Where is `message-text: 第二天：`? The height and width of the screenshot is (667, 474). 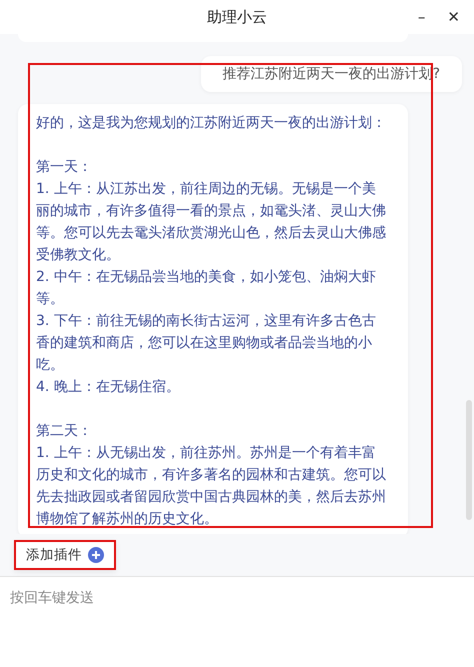
message-text: 第二天： is located at coordinates (64, 431).